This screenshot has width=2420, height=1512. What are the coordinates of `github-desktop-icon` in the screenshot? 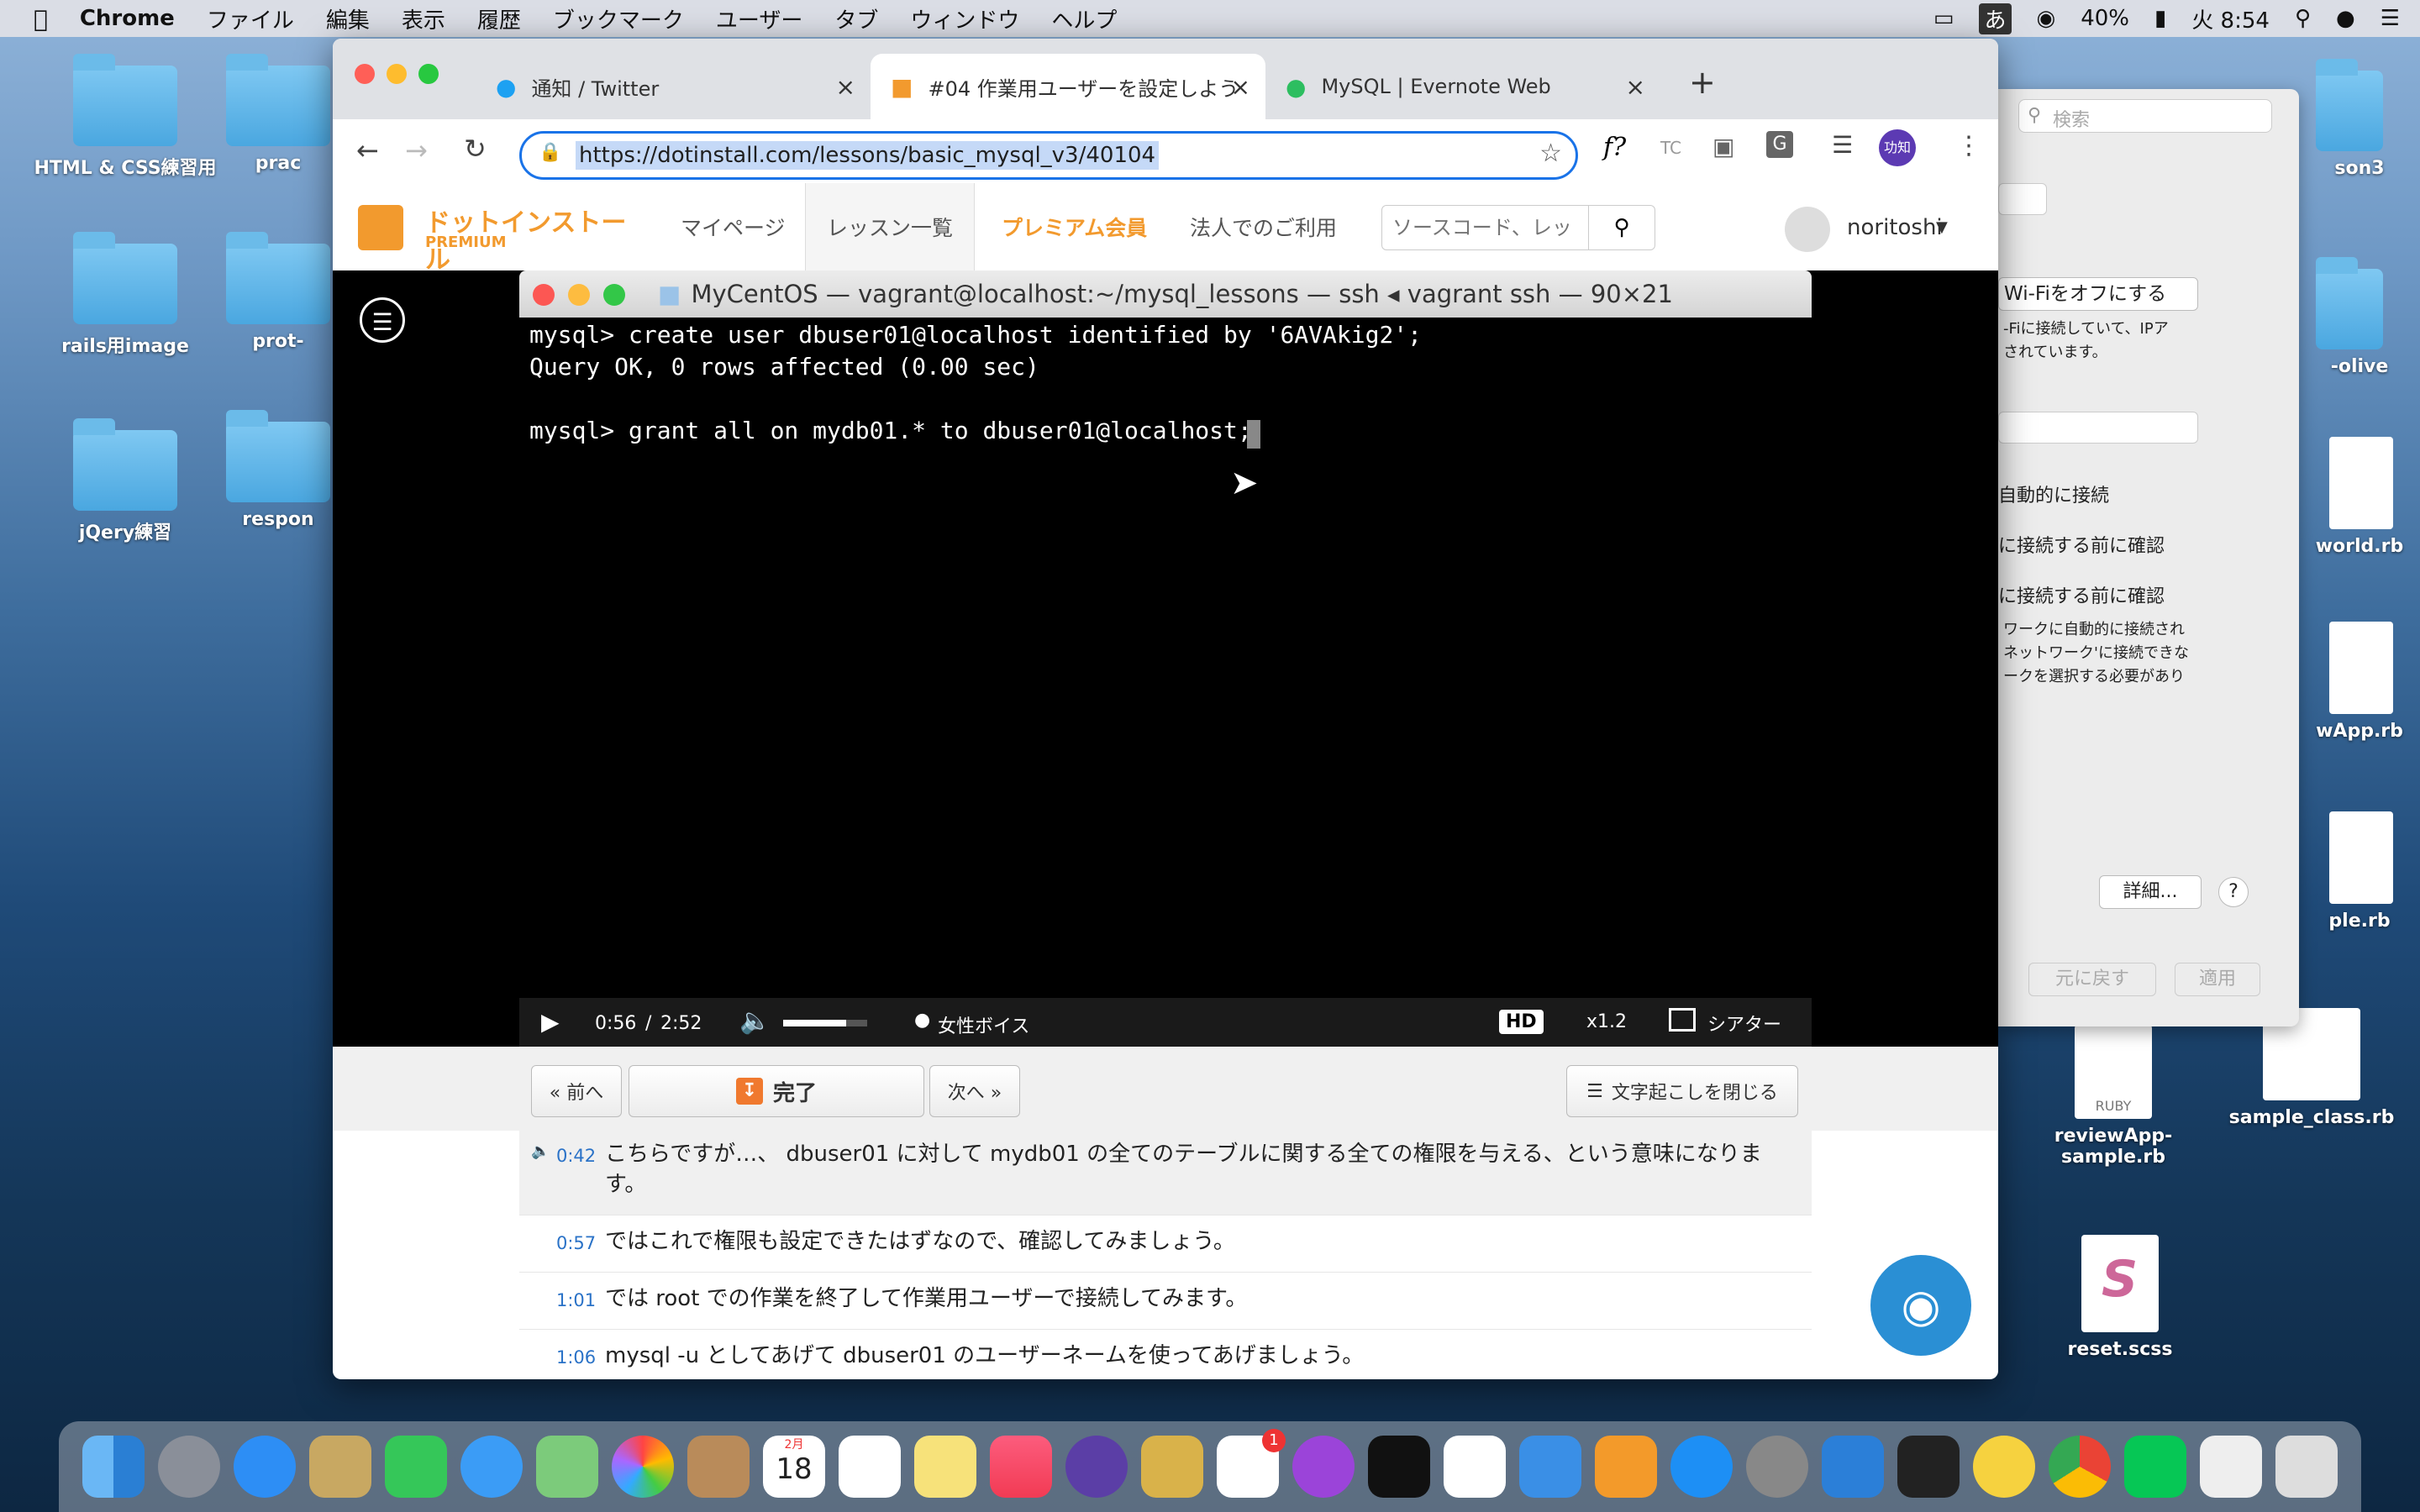 It's located at (1096, 1467).